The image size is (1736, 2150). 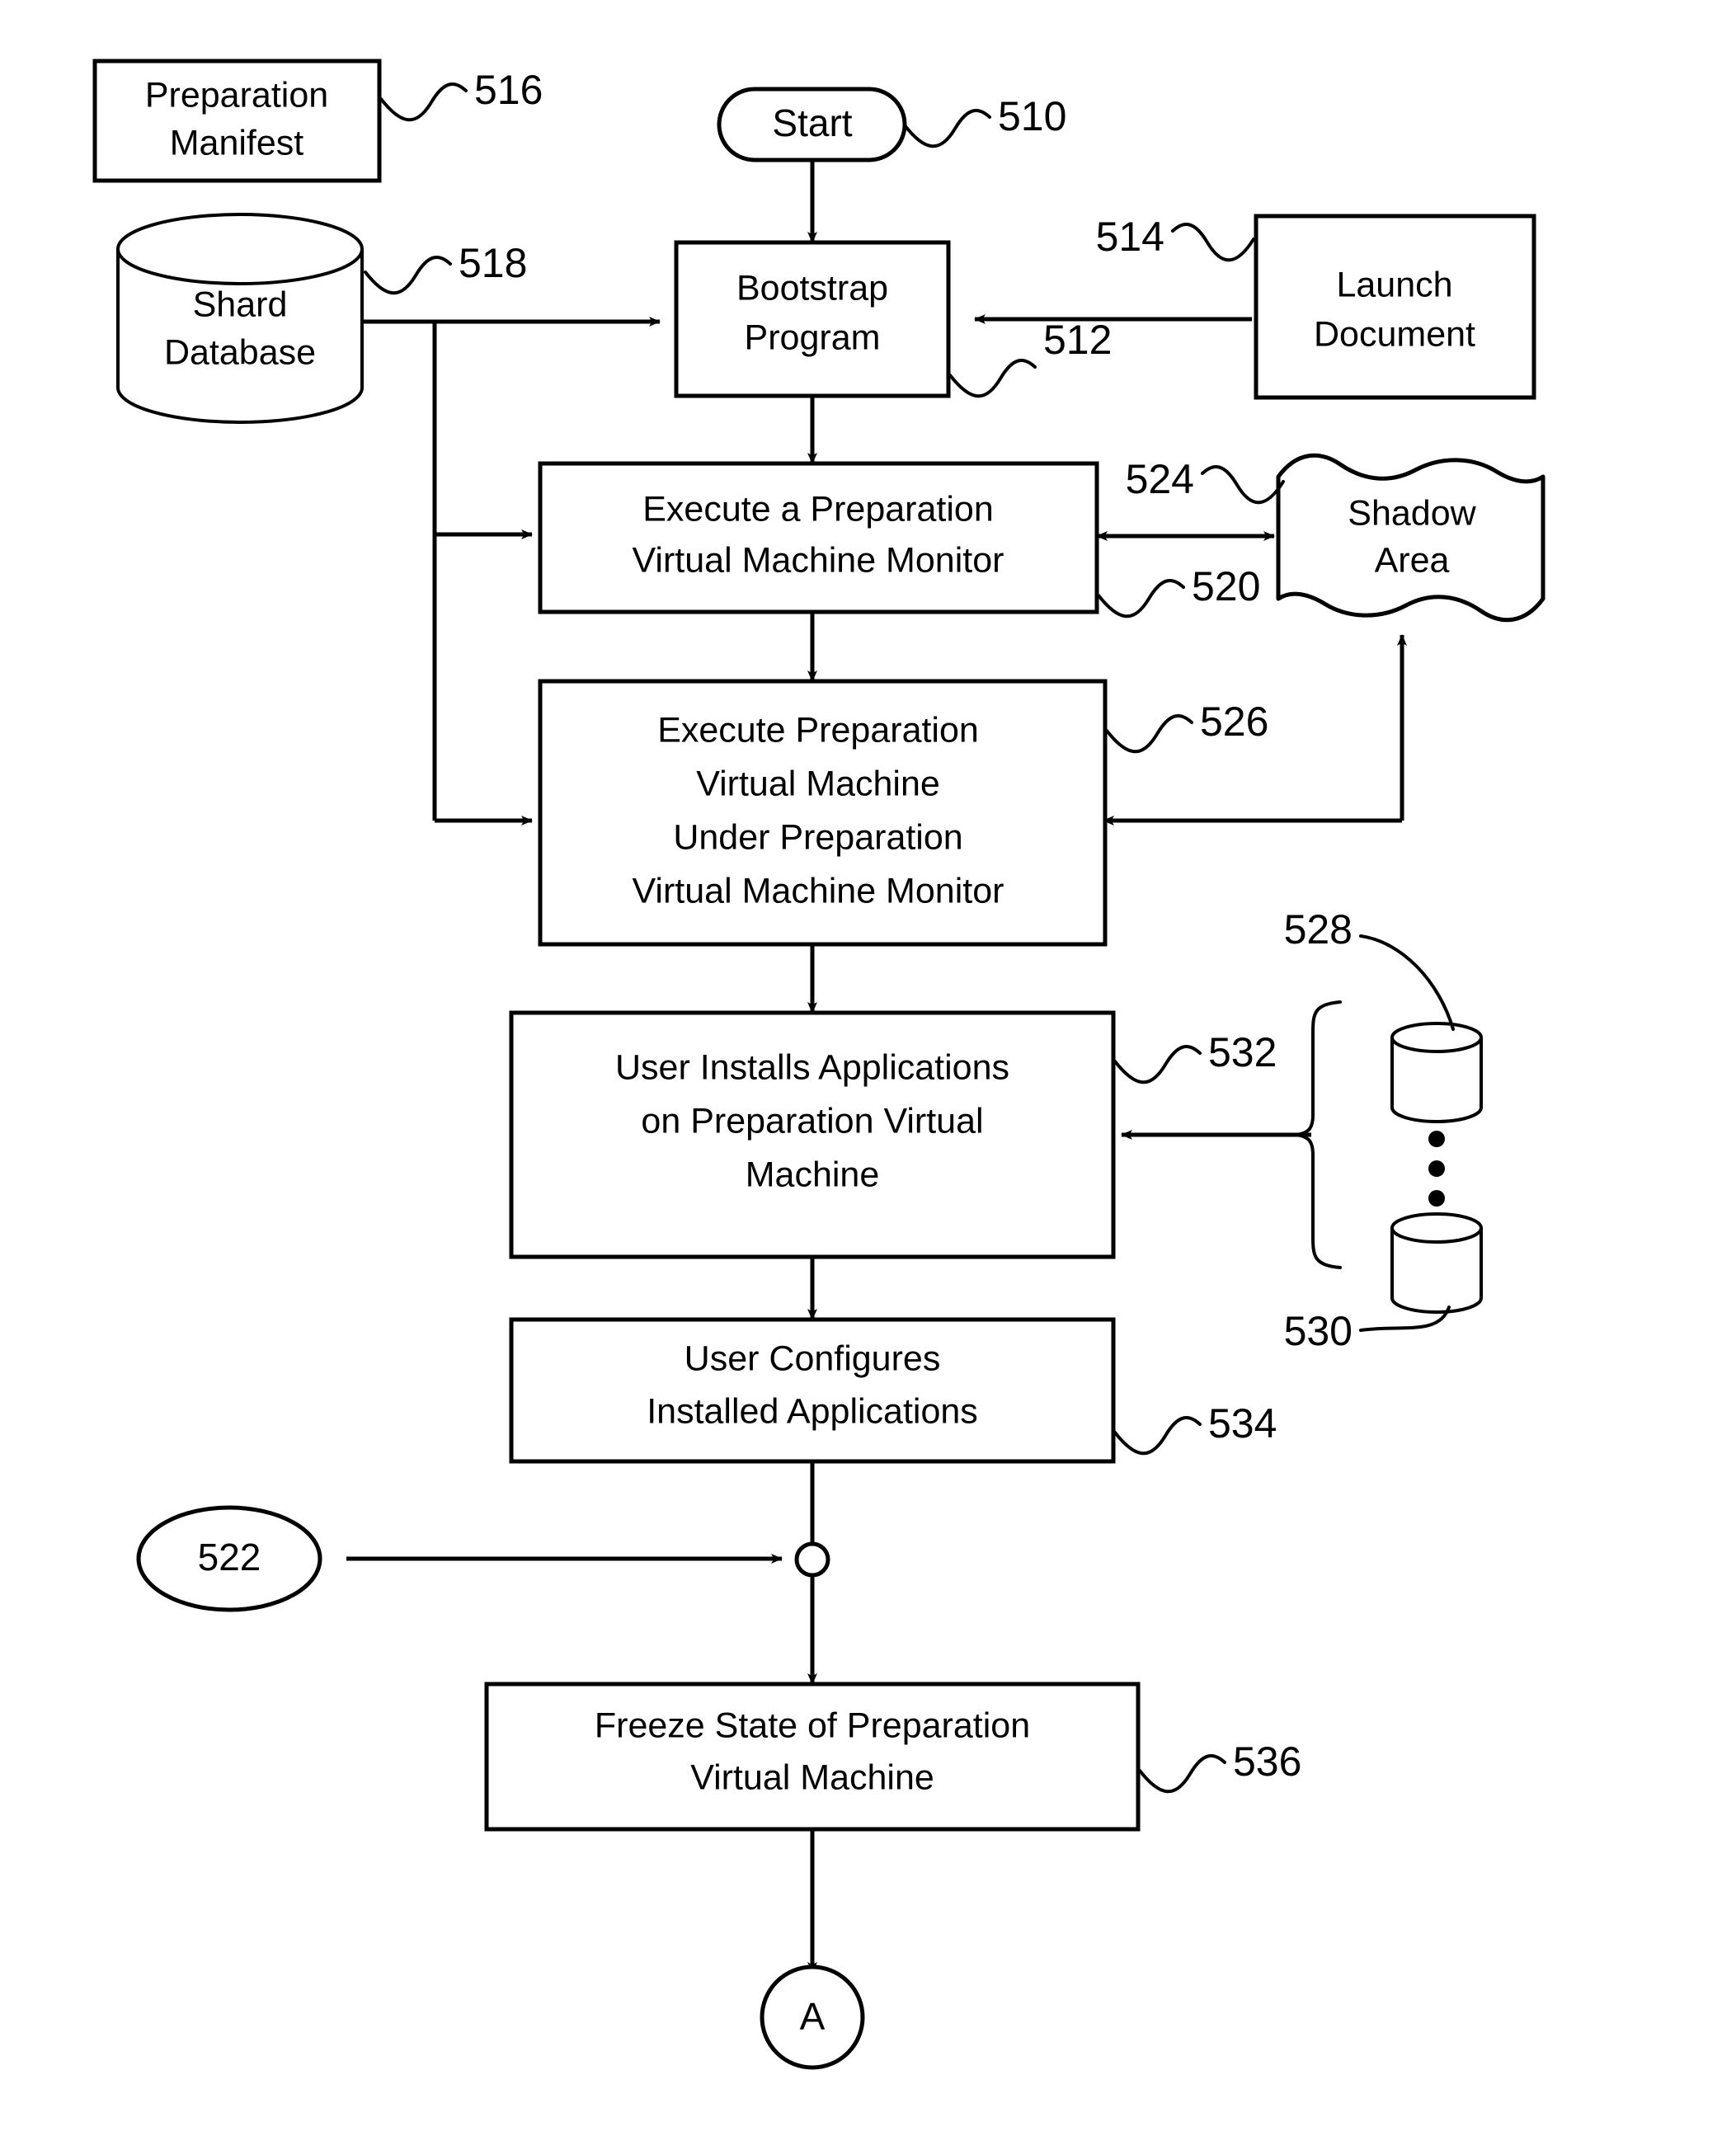 What do you see at coordinates (1234, 722) in the screenshot?
I see `ref-label-526: 526` at bounding box center [1234, 722].